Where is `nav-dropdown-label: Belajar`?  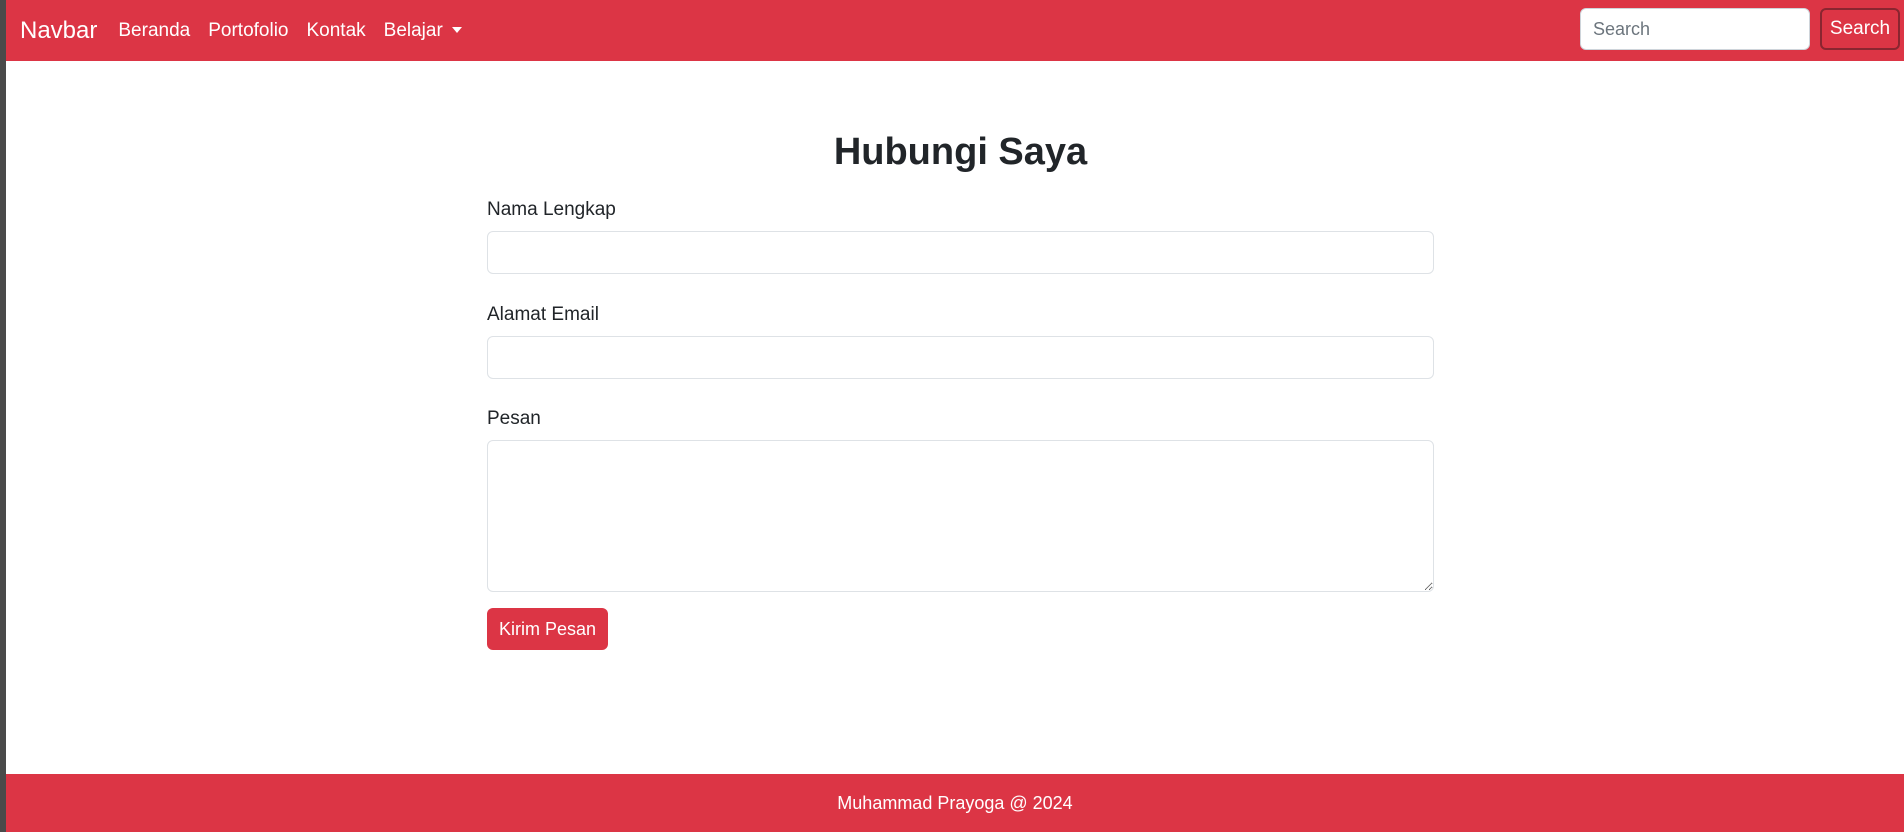
nav-dropdown-label: Belajar is located at coordinates (413, 30).